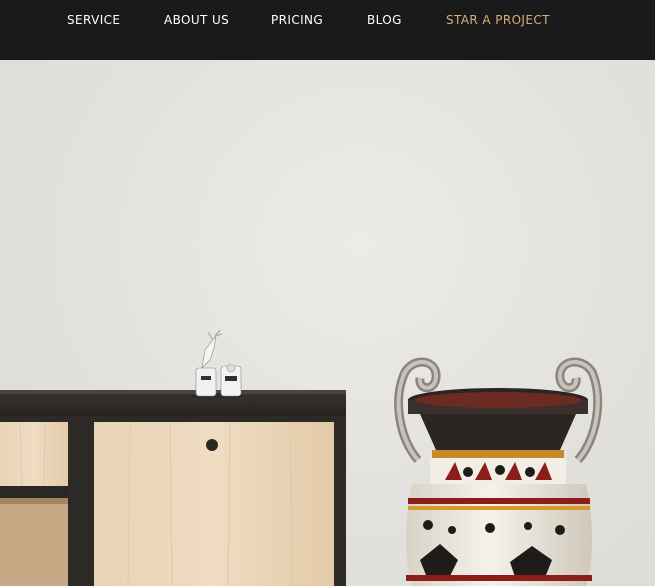 This screenshot has width=655, height=586. Describe the element at coordinates (218, 364) in the screenshot. I see `figurines` at that location.